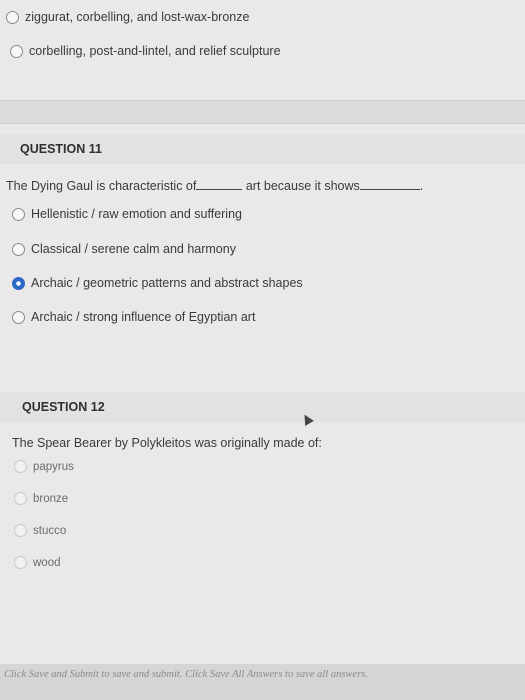 This screenshot has width=525, height=700. I want to click on question-11-title: QUESTION 11, so click(61, 149).